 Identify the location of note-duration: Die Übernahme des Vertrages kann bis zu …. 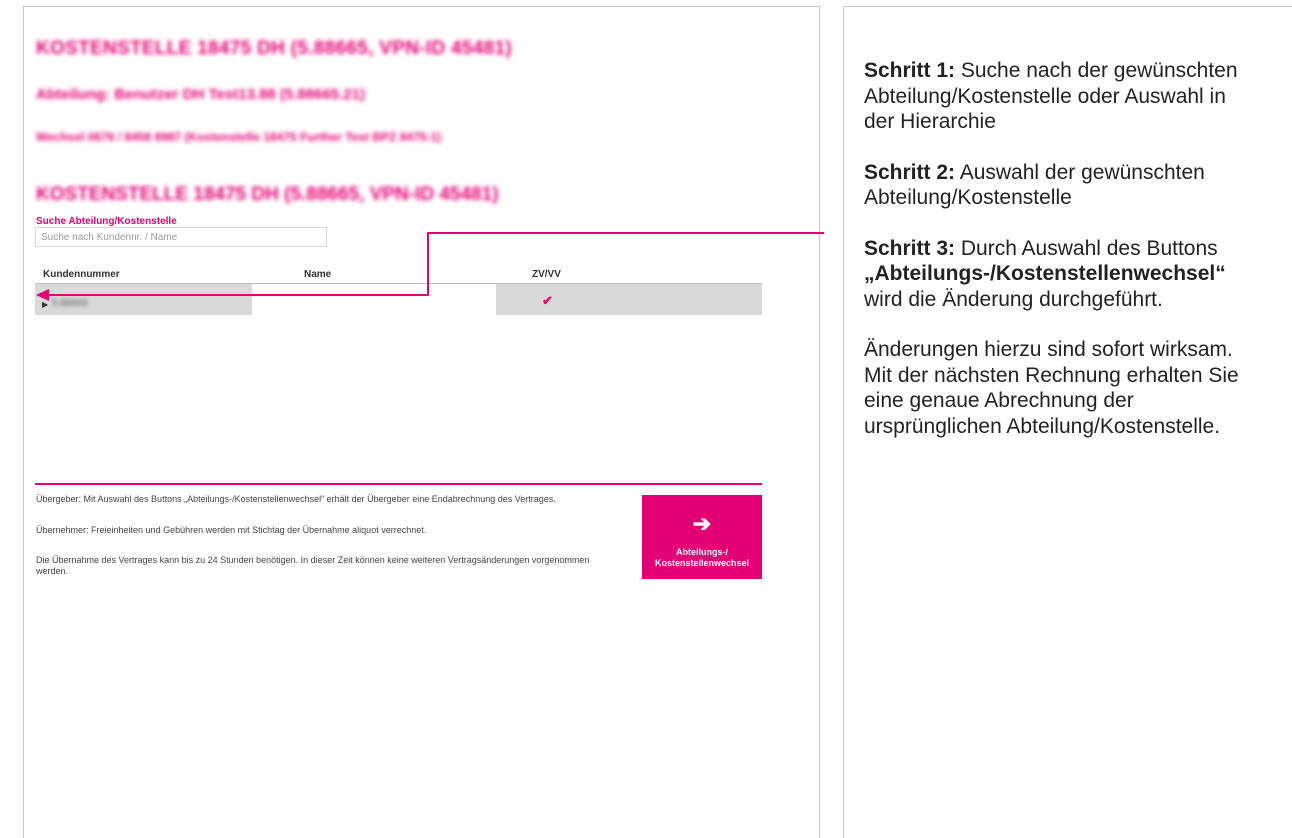
(313, 565).